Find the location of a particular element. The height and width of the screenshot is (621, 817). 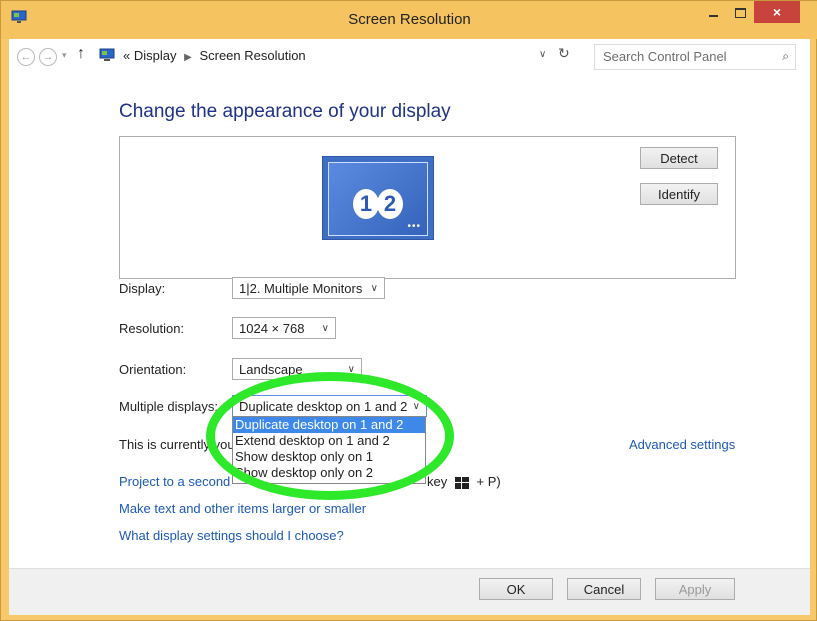

up-arrow-icon: ↑ is located at coordinates (81, 53).